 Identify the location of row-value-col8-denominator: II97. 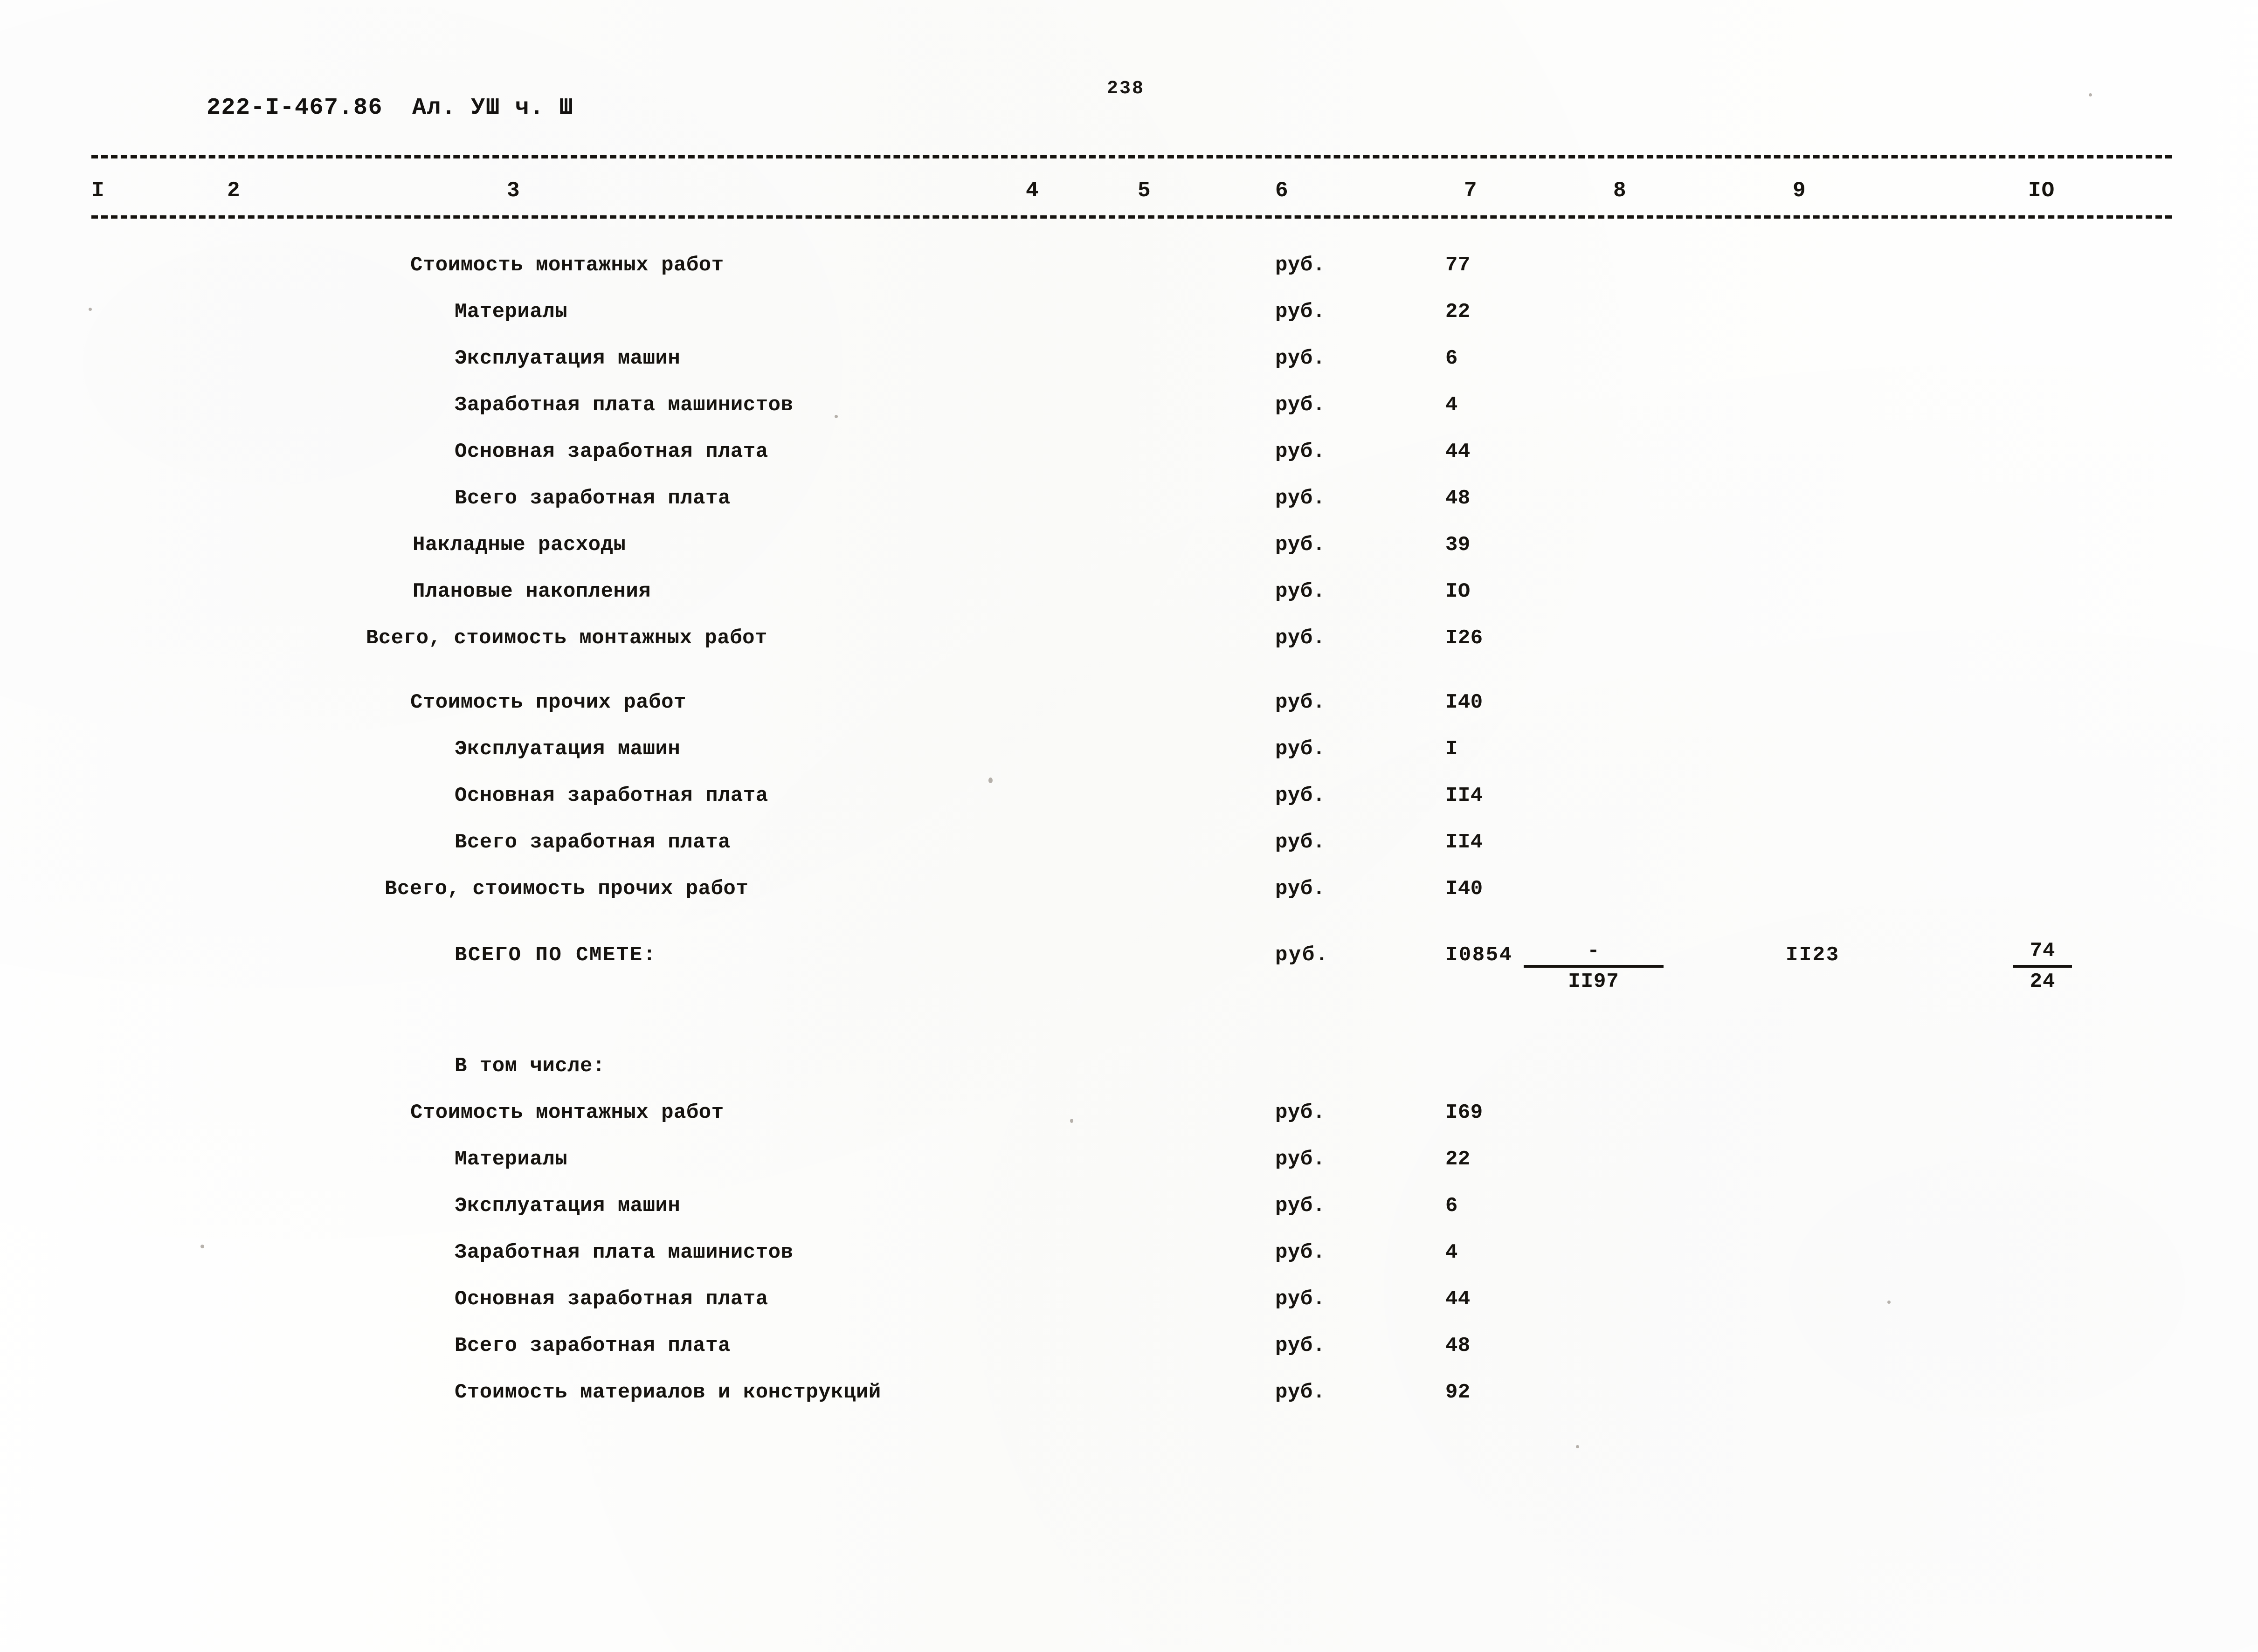
(1593, 982).